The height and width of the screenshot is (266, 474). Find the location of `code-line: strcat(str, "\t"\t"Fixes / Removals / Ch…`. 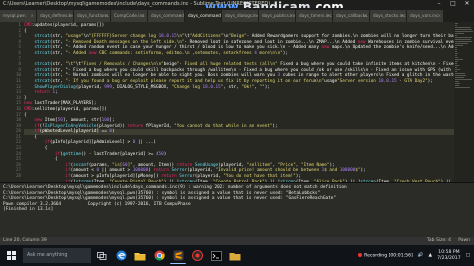

code-line: strcat(str, "\t"\t"Fixes / Removals / Ch… is located at coordinates (244, 65).